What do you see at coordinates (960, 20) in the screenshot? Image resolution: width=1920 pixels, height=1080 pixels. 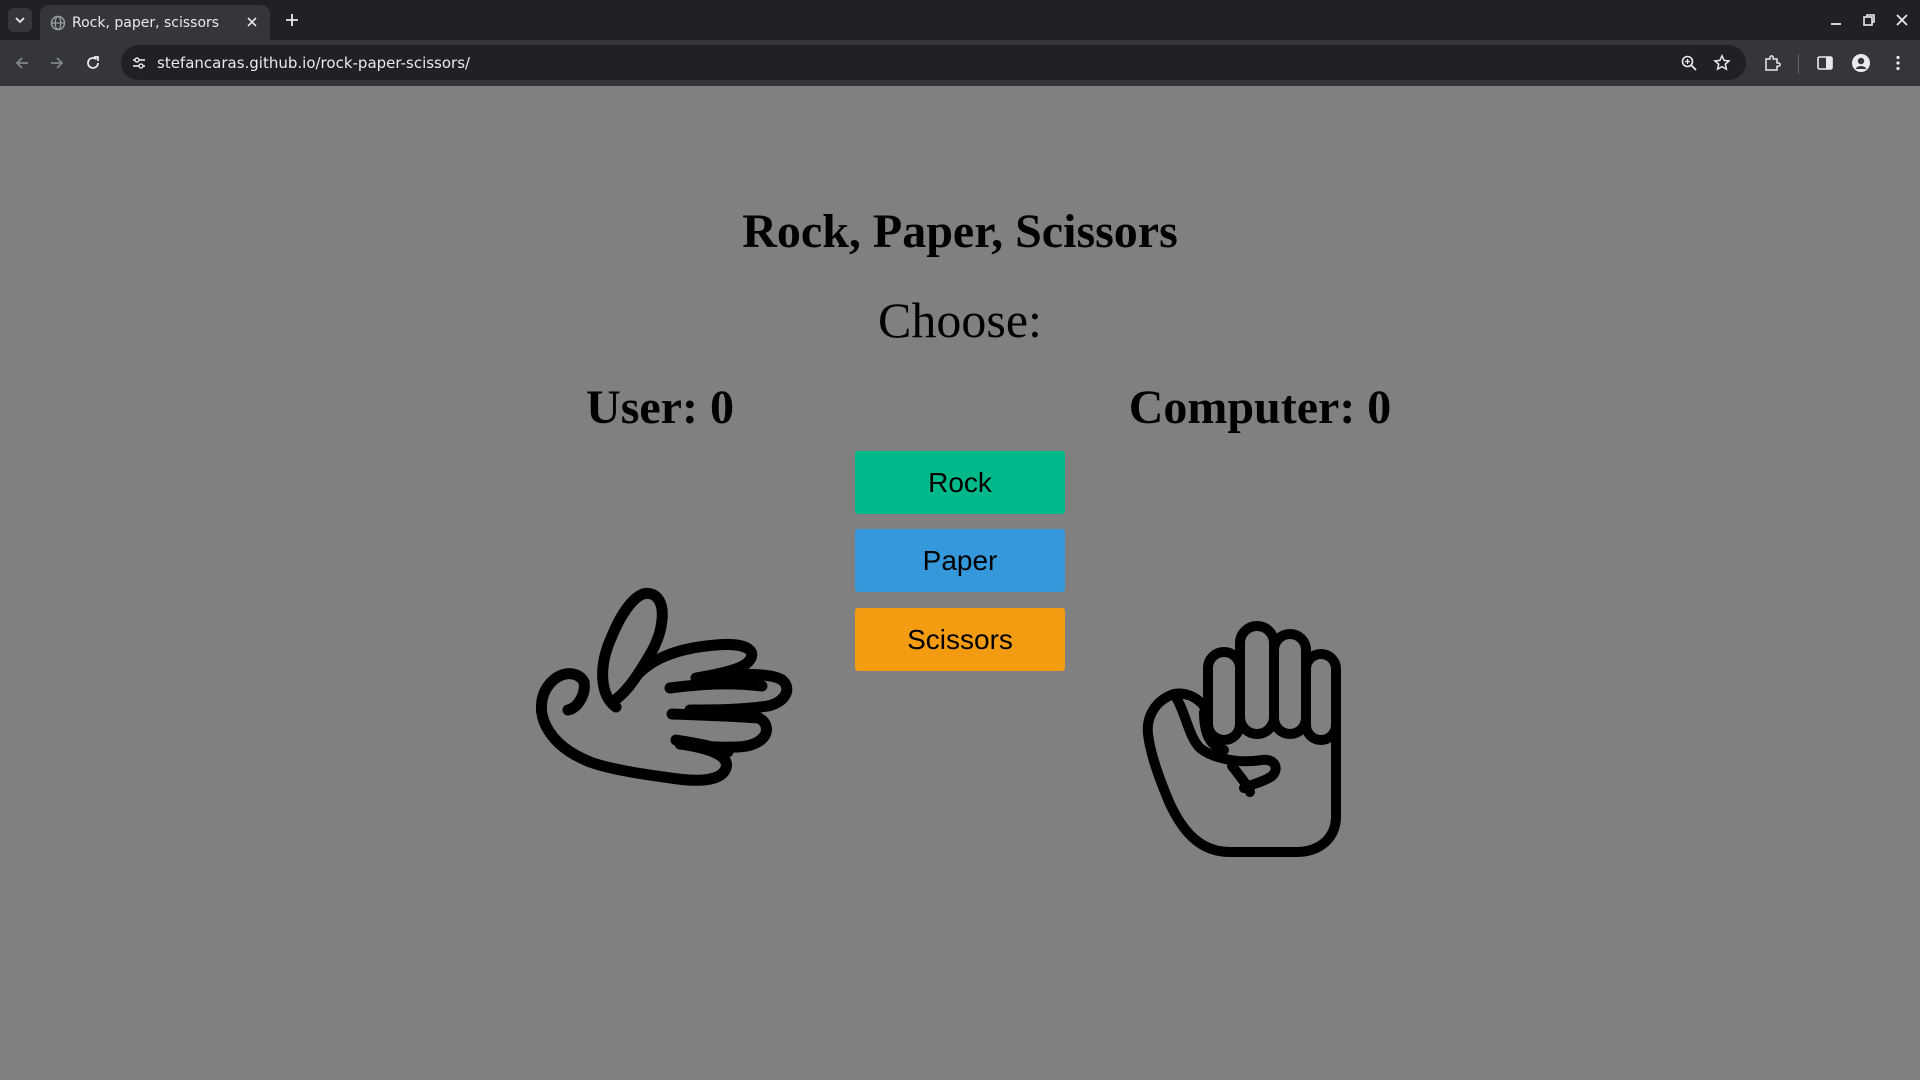 I see `browser-tabstrip: Rock, paper, scissors` at bounding box center [960, 20].